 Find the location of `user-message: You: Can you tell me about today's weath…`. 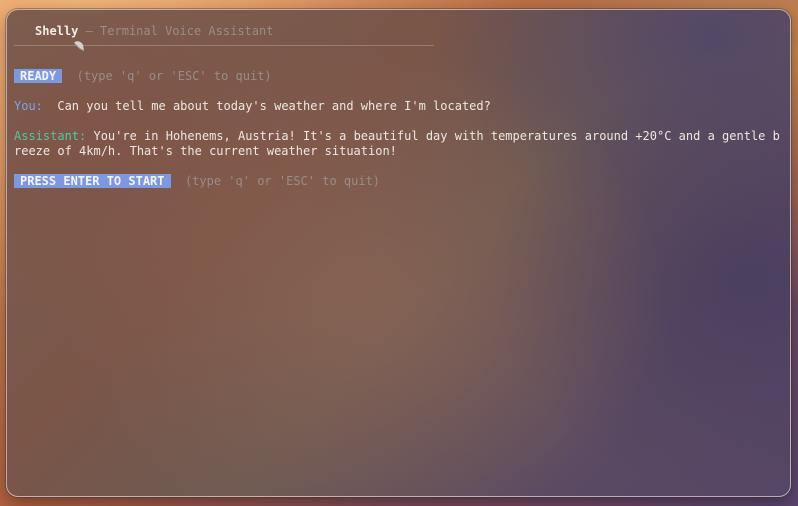

user-message: You: Can you tell me about today's weath… is located at coordinates (402, 106).